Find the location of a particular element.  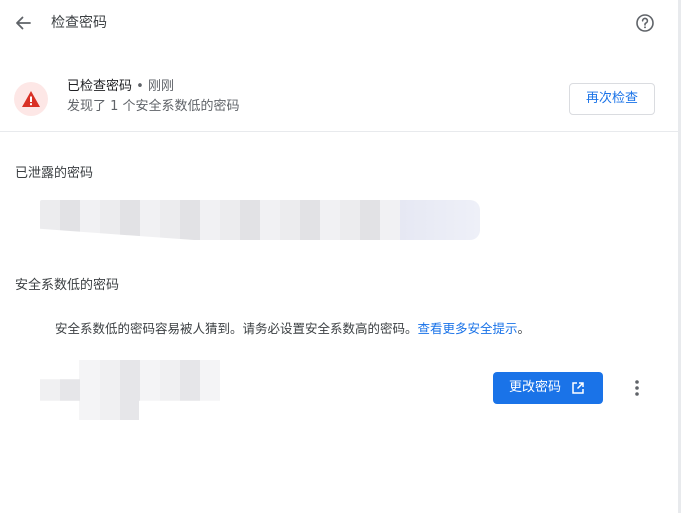

arrow-left-icon is located at coordinates (23, 23).